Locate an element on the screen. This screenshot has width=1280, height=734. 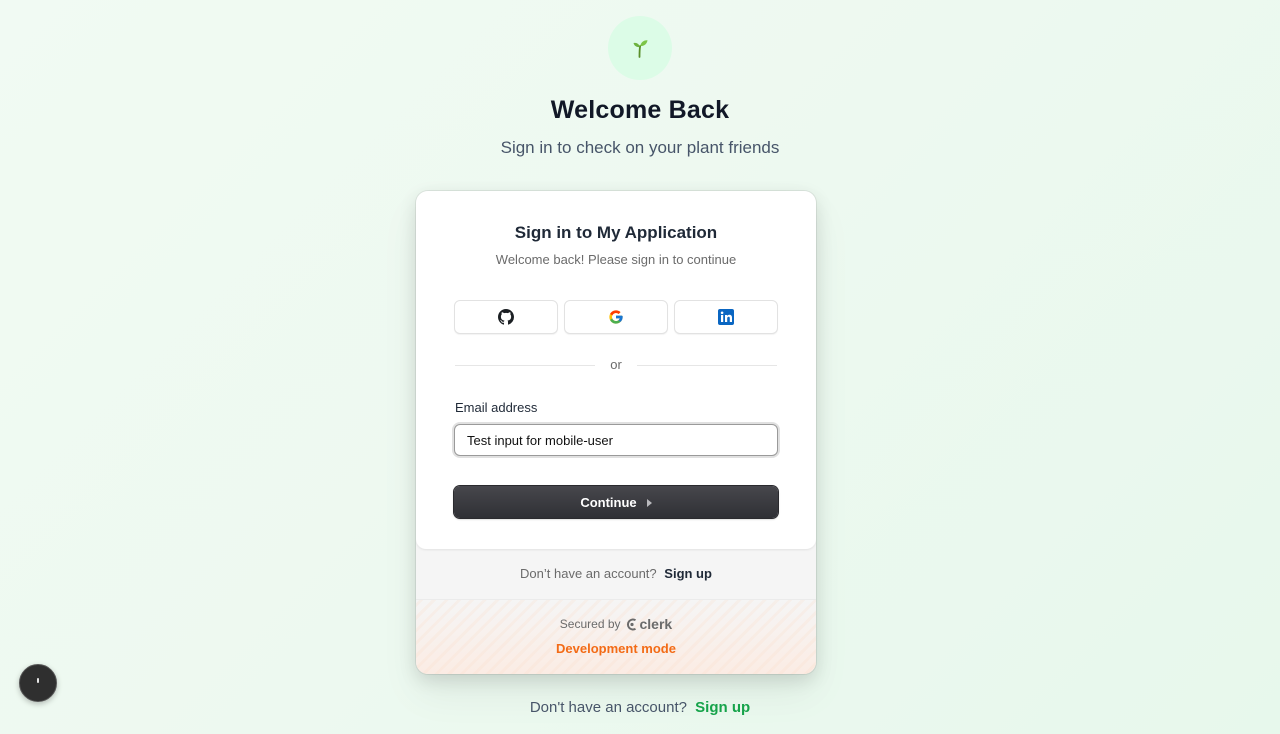
clerk-icon is located at coordinates (631, 624).